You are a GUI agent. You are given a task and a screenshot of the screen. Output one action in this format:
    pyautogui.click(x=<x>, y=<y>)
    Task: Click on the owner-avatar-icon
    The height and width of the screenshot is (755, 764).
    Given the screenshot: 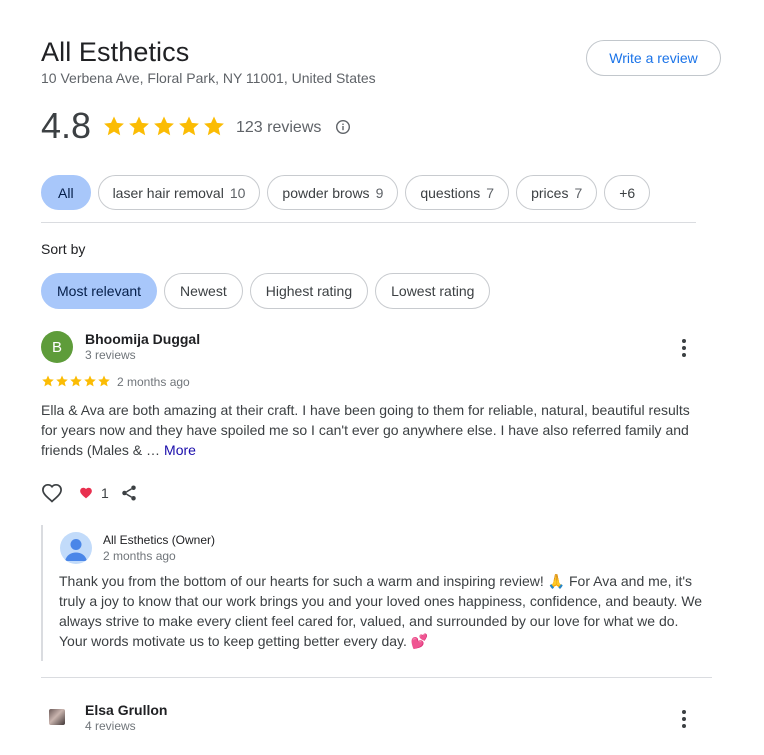 What is the action you would take?
    pyautogui.click(x=76, y=548)
    